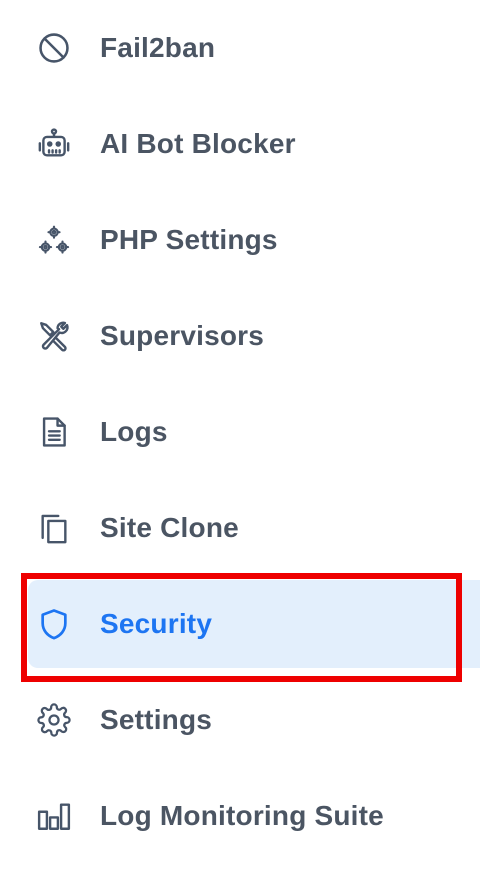  Describe the element at coordinates (254, 528) in the screenshot. I see `sidebar-item-site-clone: Site Clone` at that location.